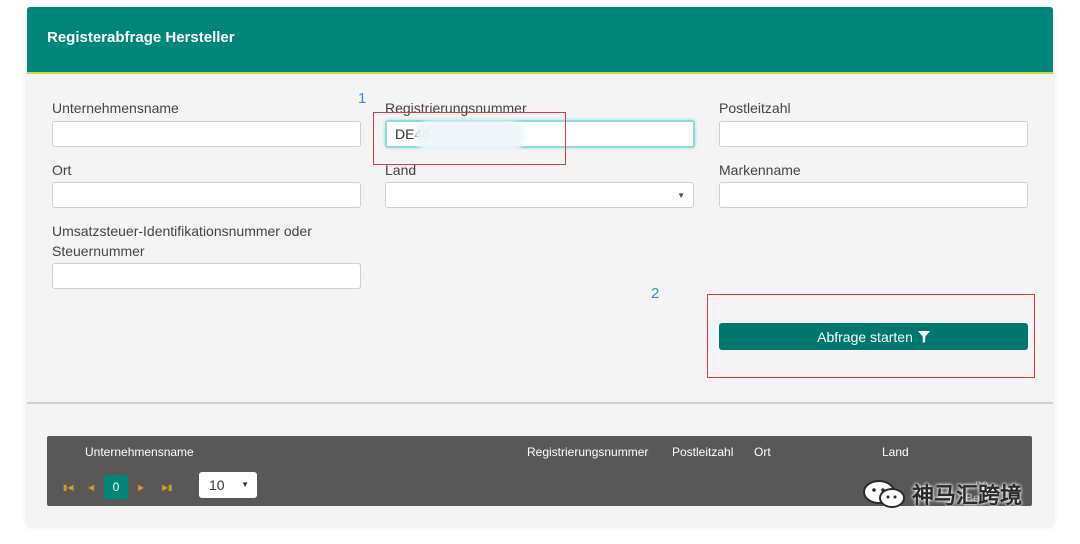 The height and width of the screenshot is (544, 1080). Describe the element at coordinates (141, 487) in the screenshot. I see `next-page-icon: ▶` at that location.